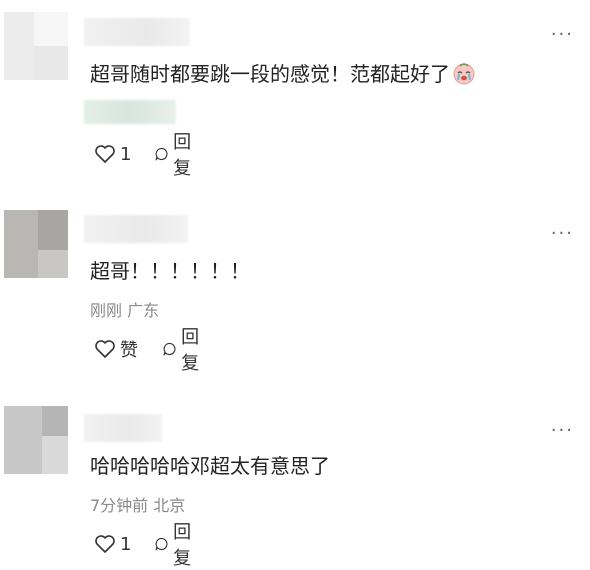 Image resolution: width=590 pixels, height=570 pixels. I want to click on crying-face-emoji, so click(464, 74).